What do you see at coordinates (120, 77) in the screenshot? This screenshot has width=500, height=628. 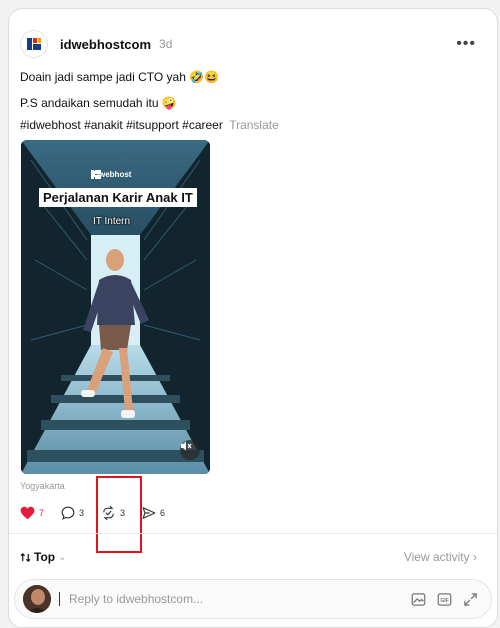 I see `post-text-line-1: Doain jadi sampe jadi CTO yah 🤣😆` at bounding box center [120, 77].